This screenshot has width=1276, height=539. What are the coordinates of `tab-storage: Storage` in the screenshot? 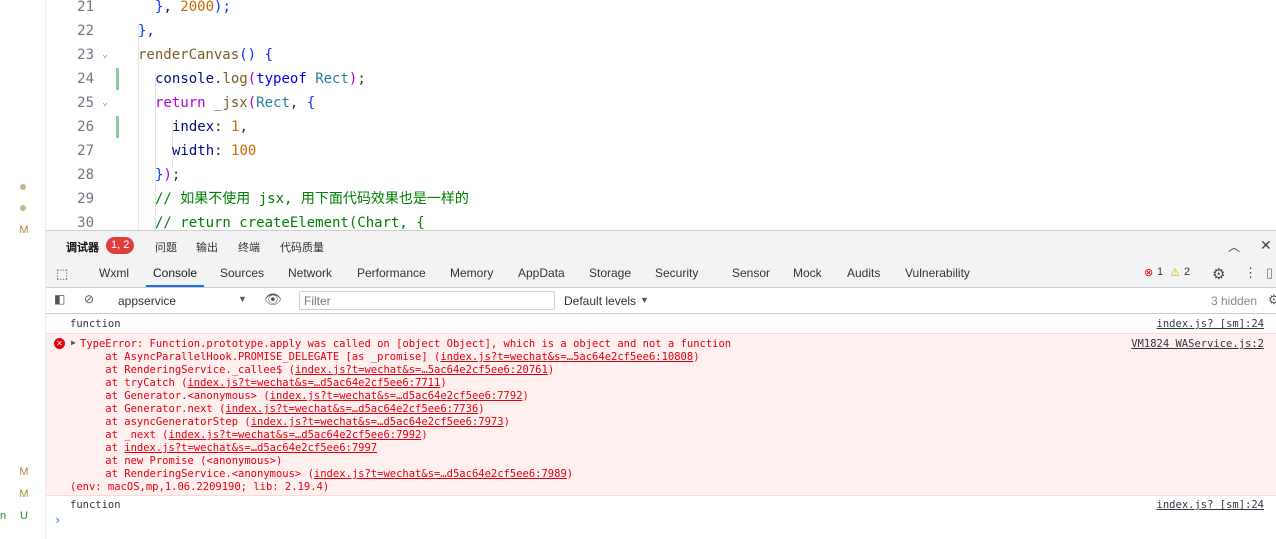 It's located at (610, 273).